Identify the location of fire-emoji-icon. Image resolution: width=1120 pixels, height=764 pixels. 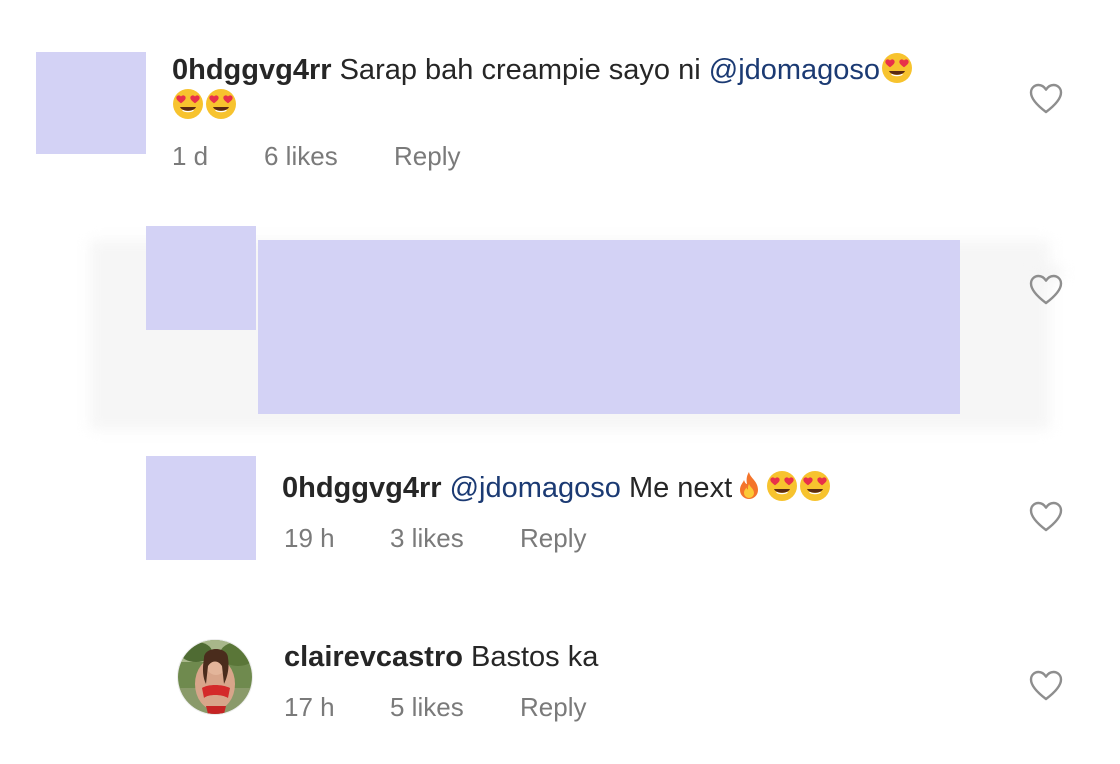
(749, 486).